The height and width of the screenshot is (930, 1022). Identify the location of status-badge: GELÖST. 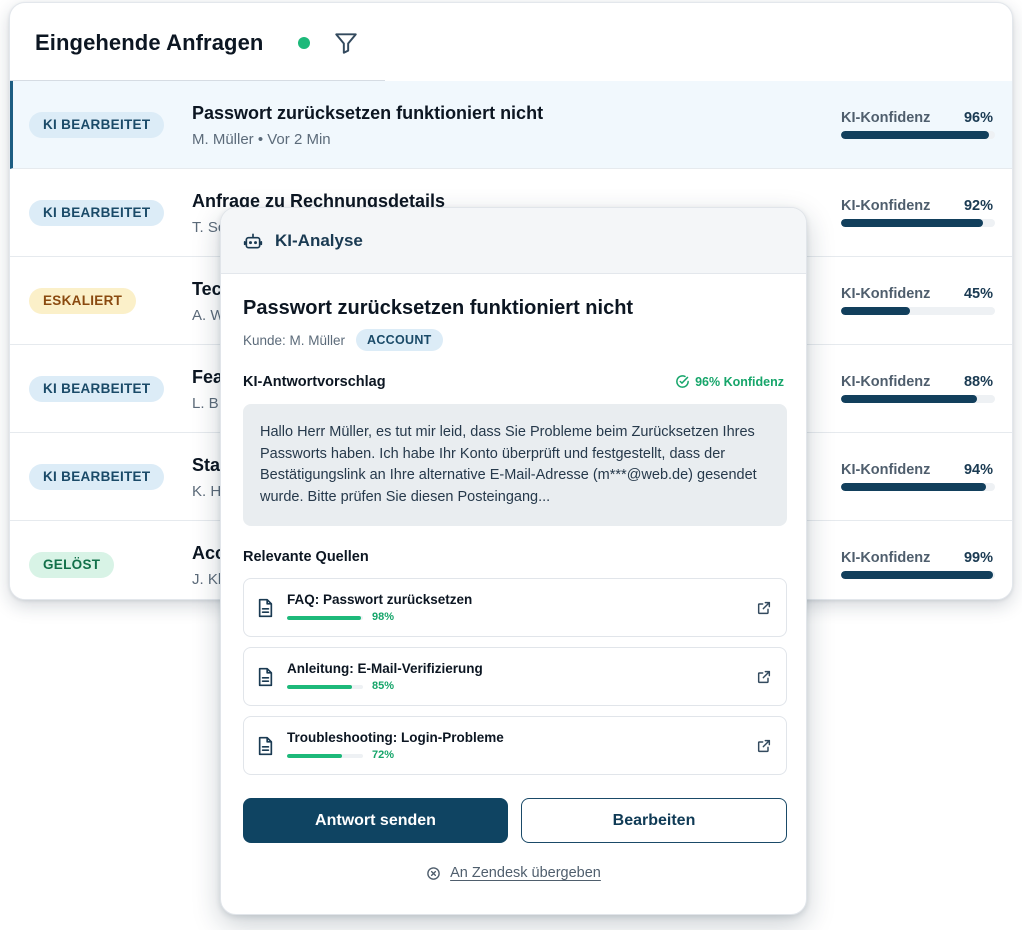
(72, 565).